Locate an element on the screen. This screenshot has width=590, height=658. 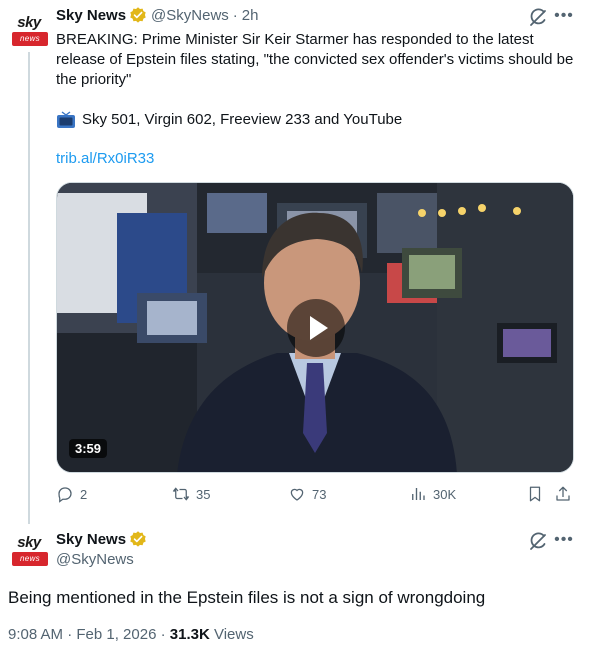
share-icon is located at coordinates (563, 493).